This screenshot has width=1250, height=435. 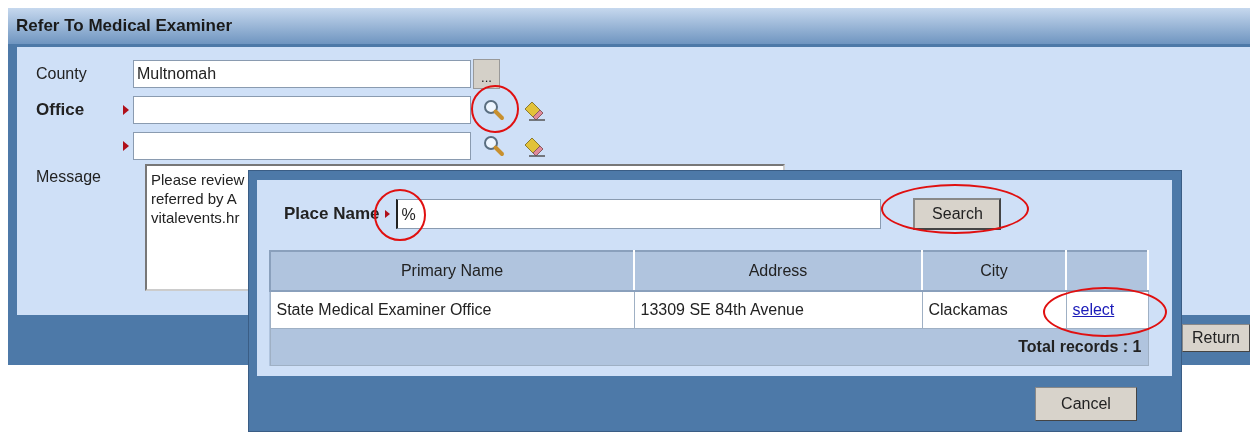 What do you see at coordinates (452, 310) in the screenshot?
I see `table-cell: State Medical Examiner Office` at bounding box center [452, 310].